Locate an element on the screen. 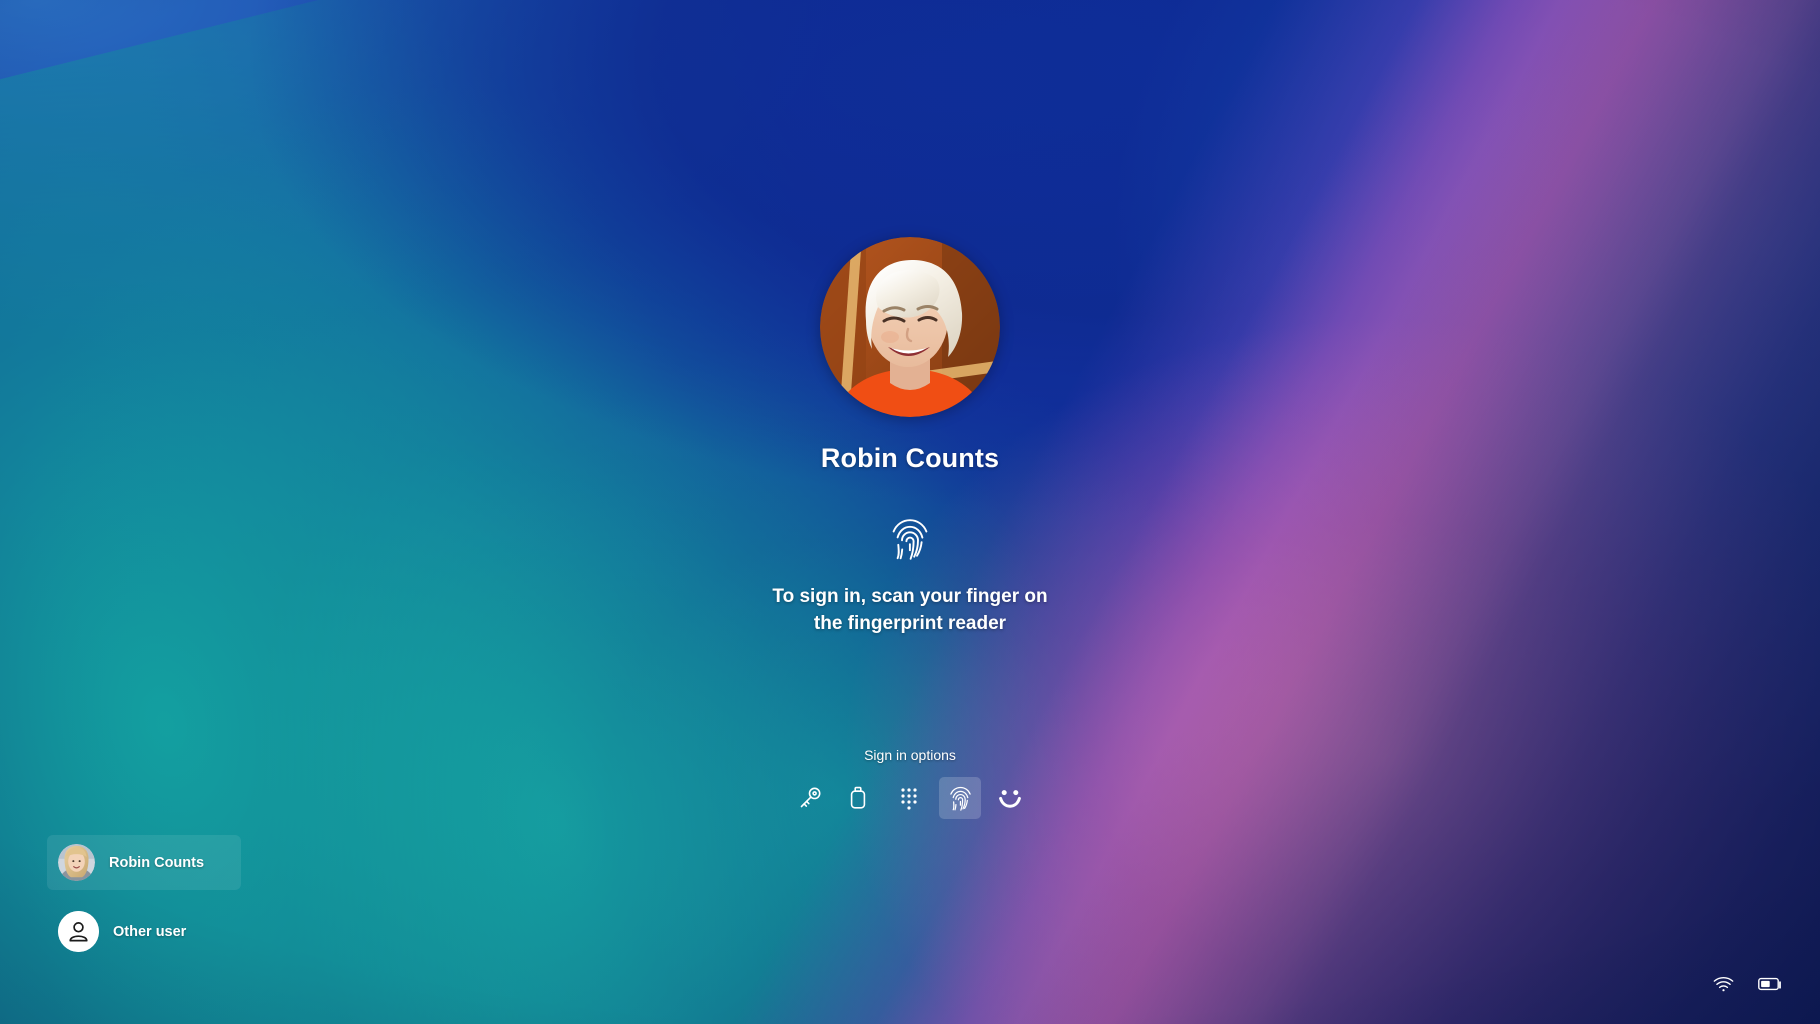 This screenshot has width=1820, height=1024. signin-option-face is located at coordinates (1010, 798).